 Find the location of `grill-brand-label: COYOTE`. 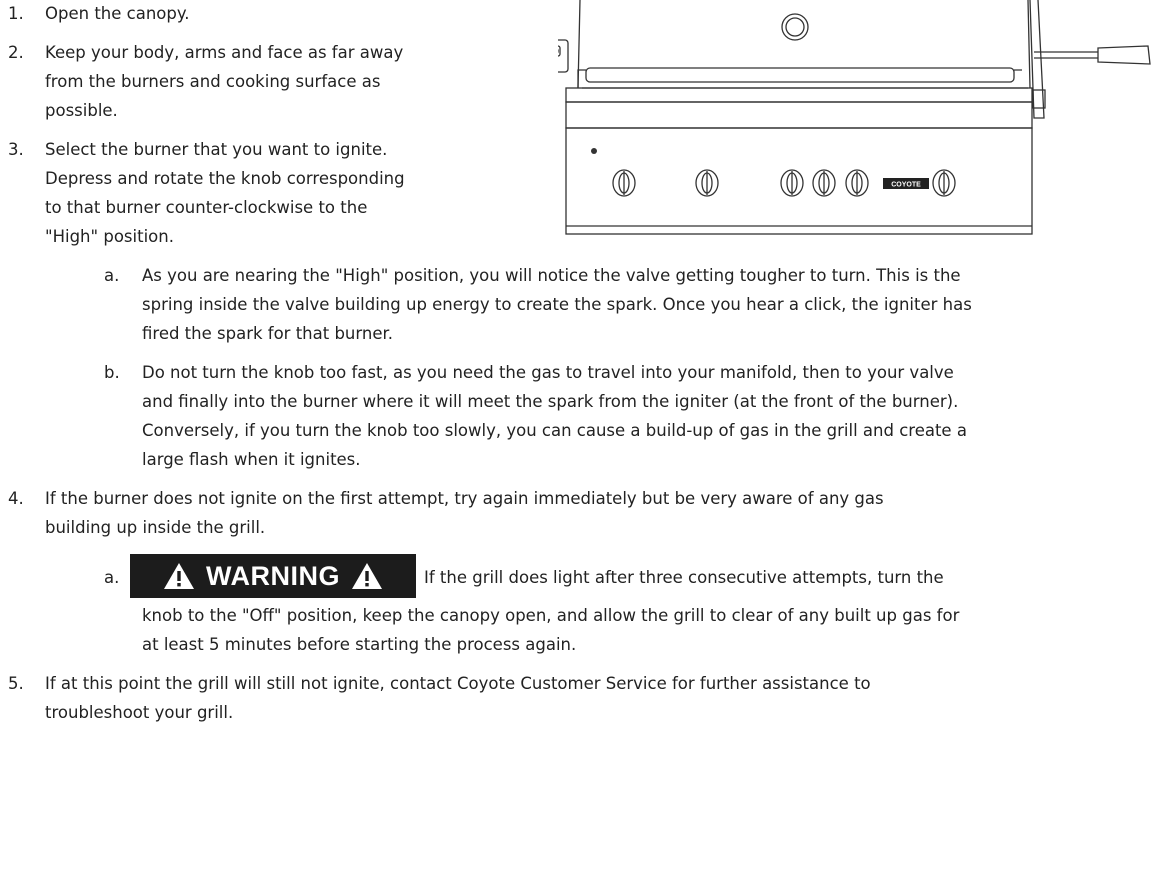

grill-brand-label: COYOTE is located at coordinates (906, 185).